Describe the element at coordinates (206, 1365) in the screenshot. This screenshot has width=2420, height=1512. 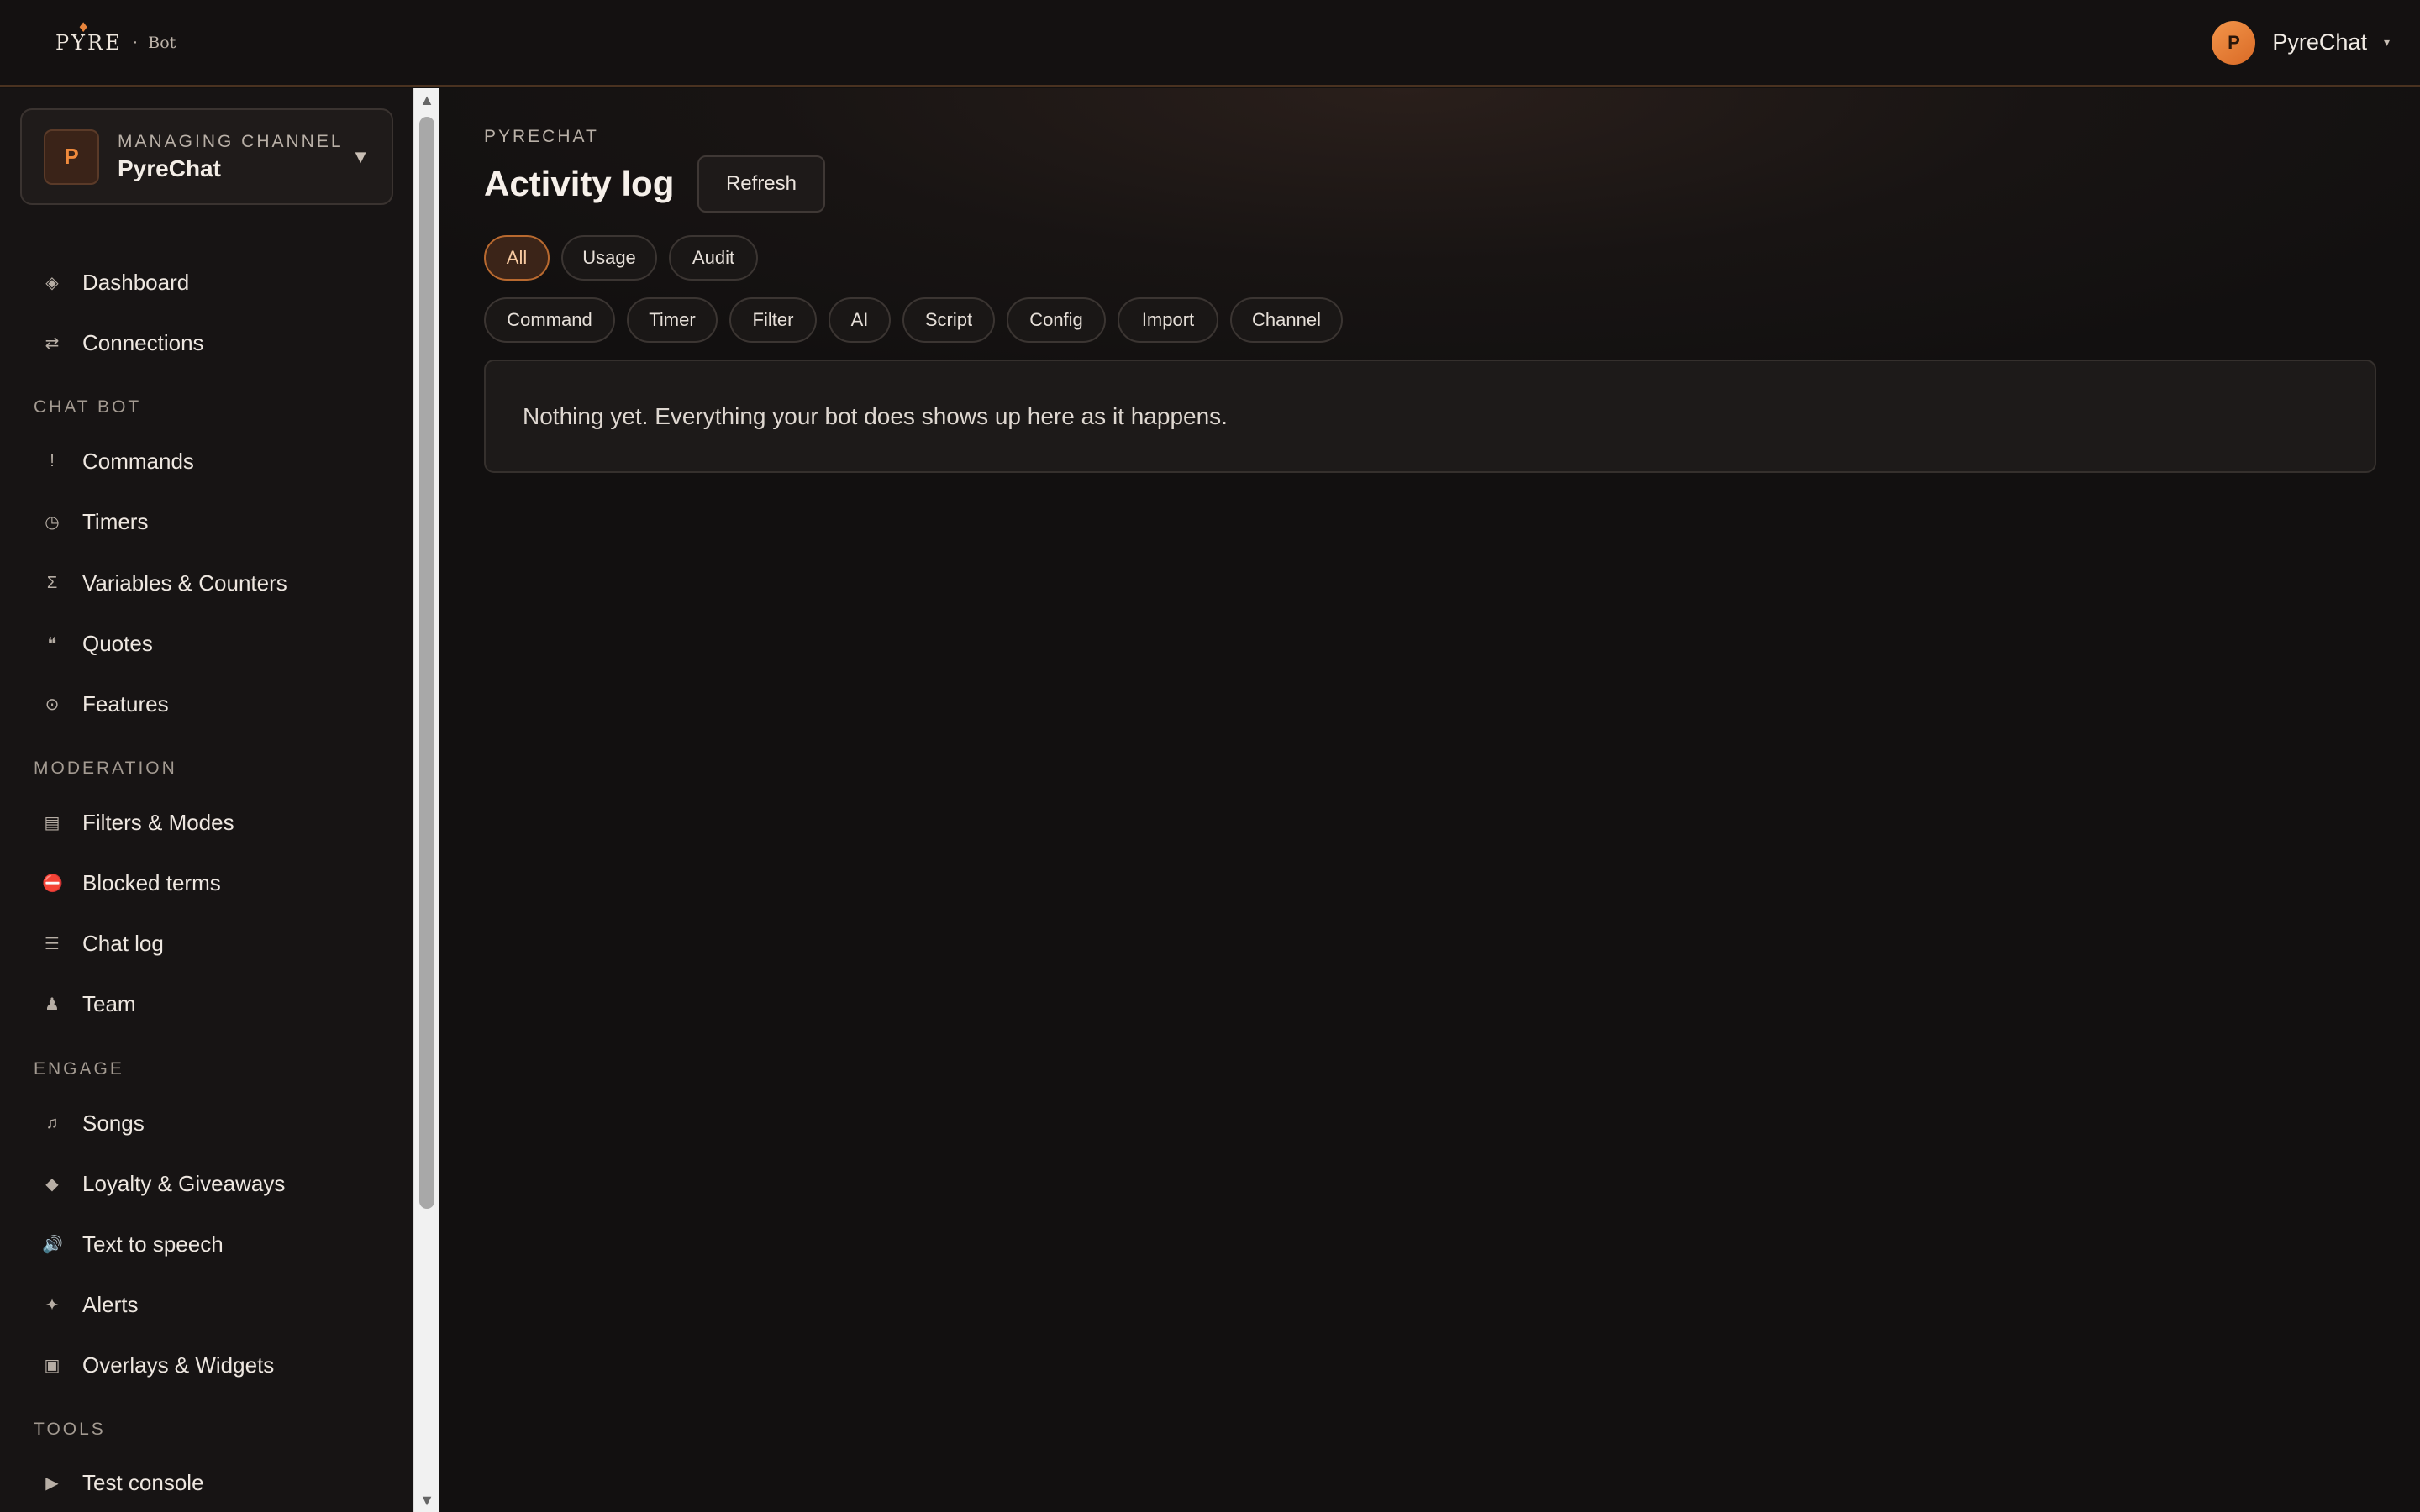
I see `sidebar-item-overlays: ▣ Overlays & Widgets` at that location.